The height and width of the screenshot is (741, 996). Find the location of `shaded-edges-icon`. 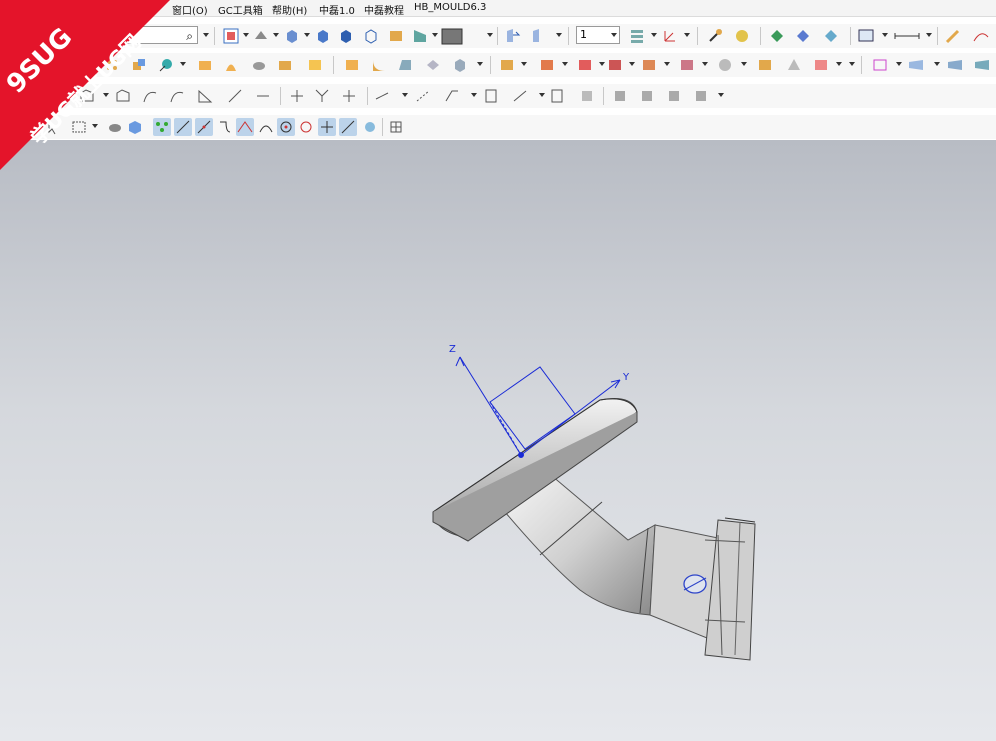

shaded-edges-icon is located at coordinates (323, 36).